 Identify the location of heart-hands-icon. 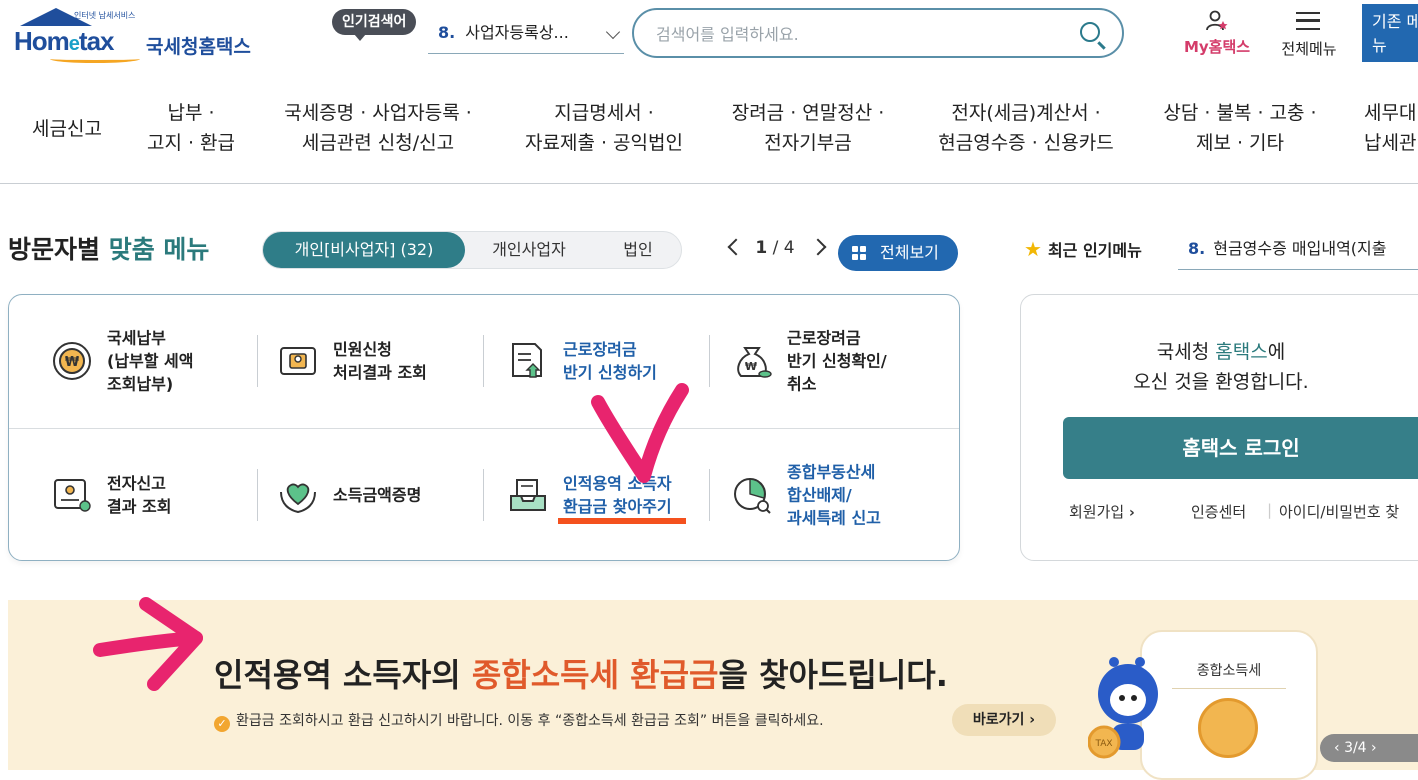
(298, 498).